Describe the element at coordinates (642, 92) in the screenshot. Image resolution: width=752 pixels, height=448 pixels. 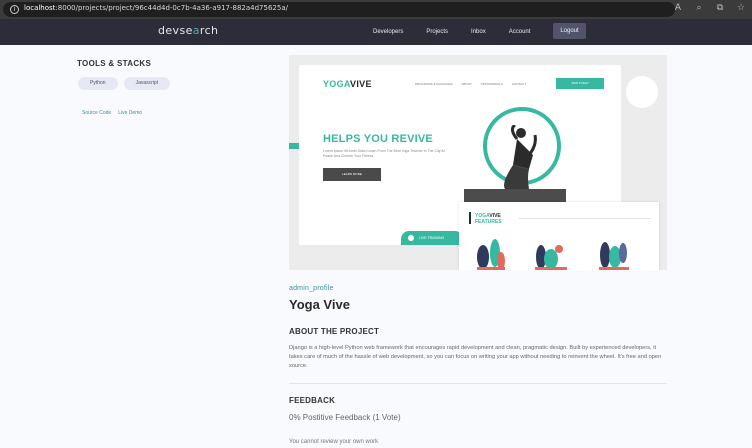
I see `decorative-circle` at that location.